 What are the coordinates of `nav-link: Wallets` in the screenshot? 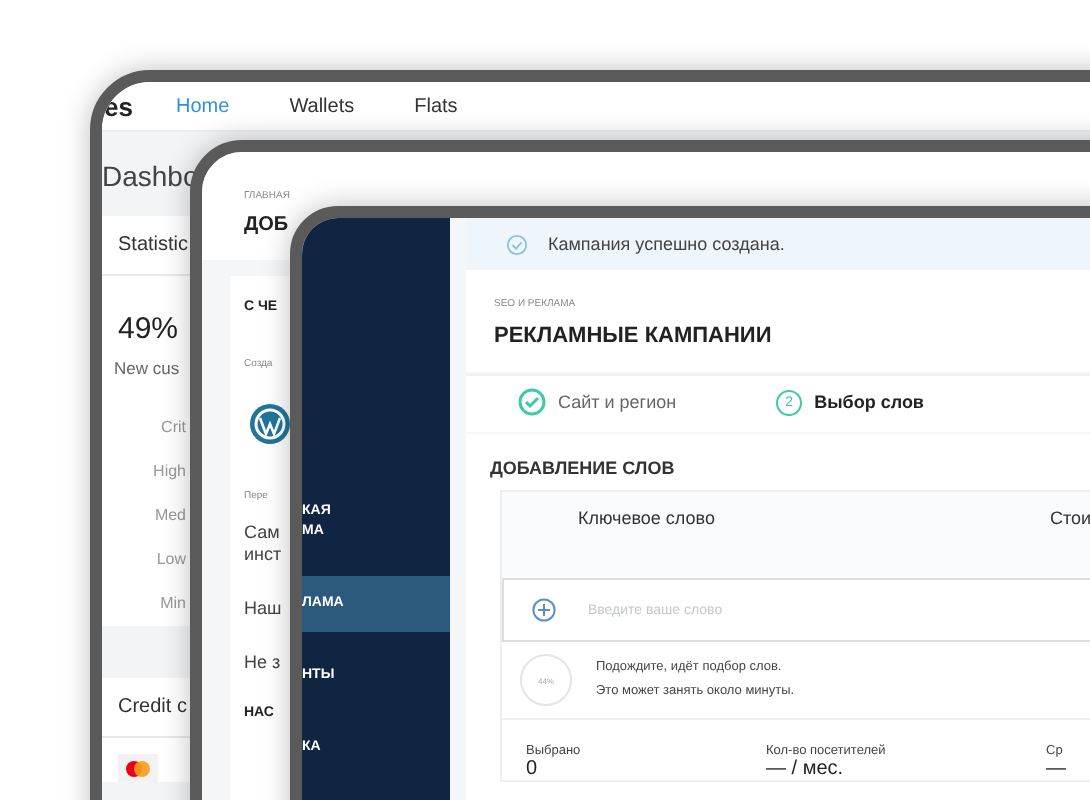 It's located at (322, 106).